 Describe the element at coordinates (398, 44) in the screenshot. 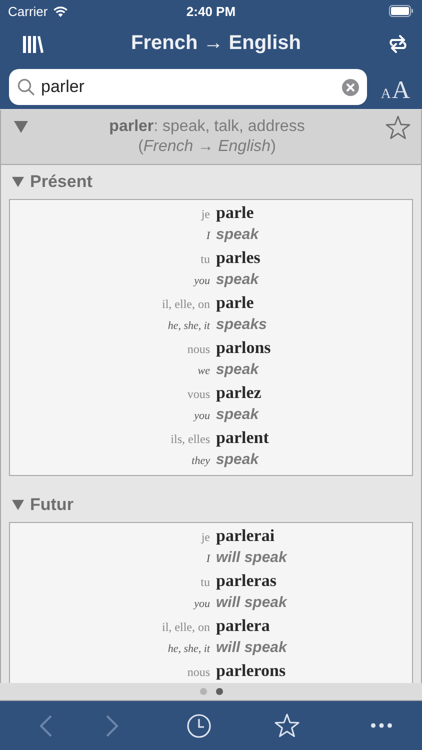

I see `swap-arrows-icon` at that location.